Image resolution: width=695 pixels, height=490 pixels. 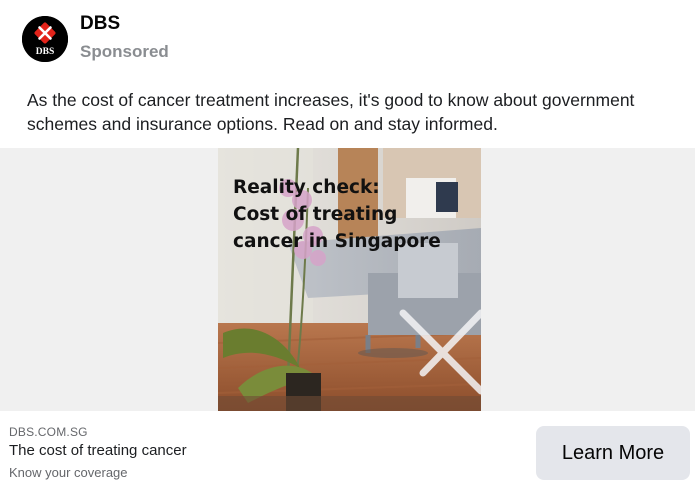 I want to click on avatar: DBS, so click(x=45, y=39).